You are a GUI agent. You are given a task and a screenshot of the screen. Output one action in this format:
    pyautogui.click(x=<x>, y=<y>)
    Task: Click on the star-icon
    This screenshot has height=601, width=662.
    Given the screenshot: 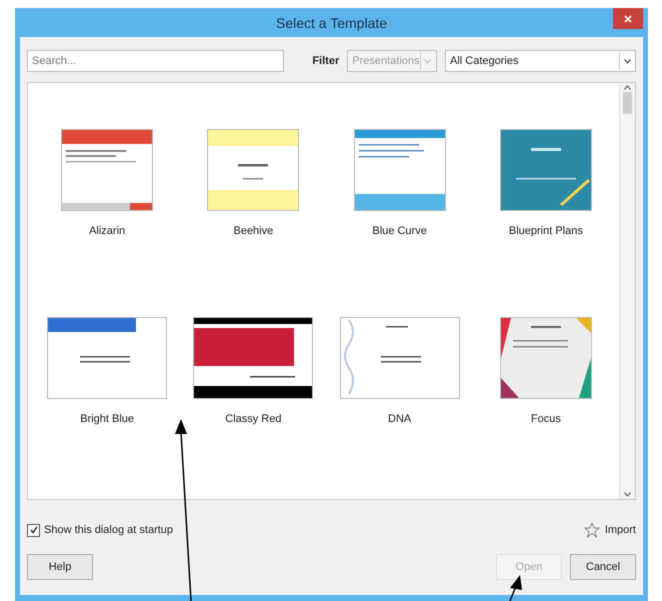 What is the action you would take?
    pyautogui.click(x=592, y=530)
    